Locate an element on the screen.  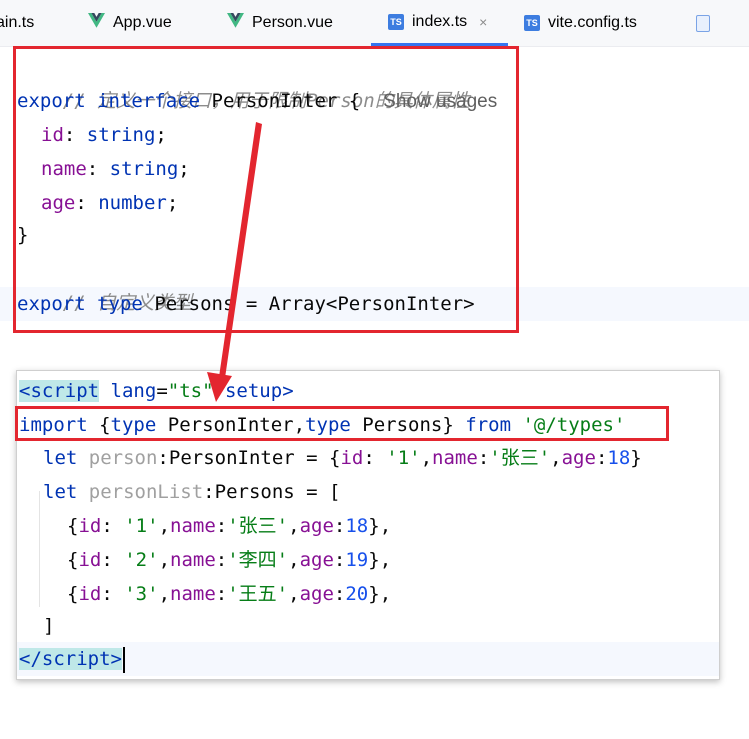
punctuation: } is located at coordinates (636, 458).